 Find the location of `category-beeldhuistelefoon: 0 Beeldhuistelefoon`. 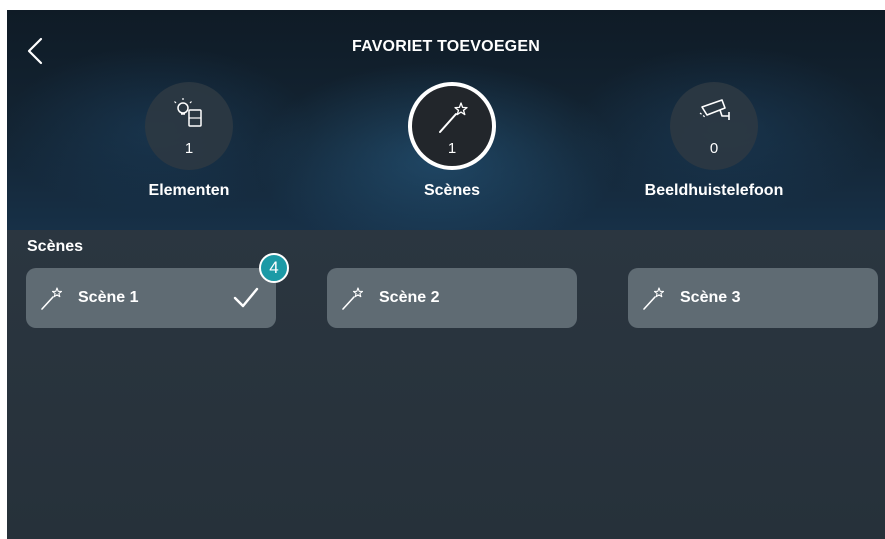

category-beeldhuistelefoon: 0 Beeldhuistelefoon is located at coordinates (714, 141).